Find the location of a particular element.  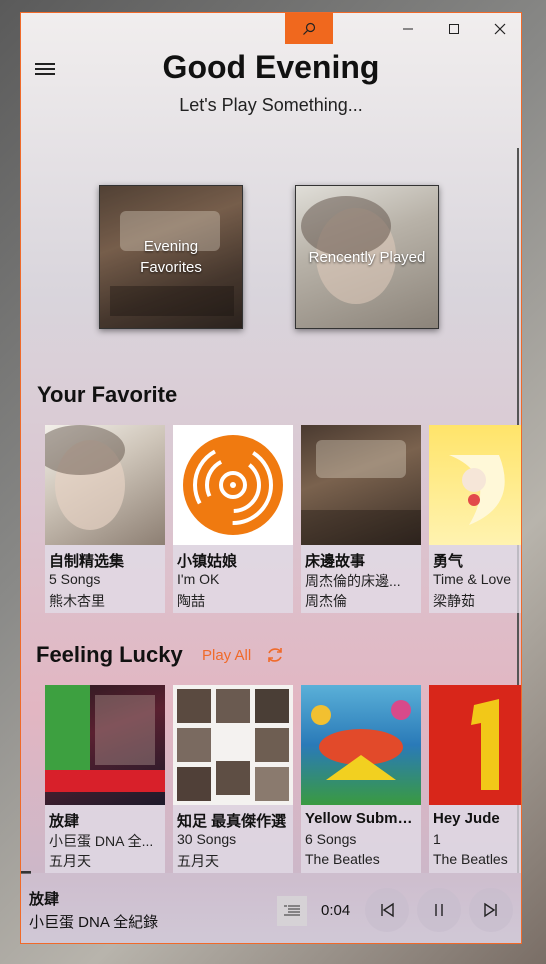

maximize-button is located at coordinates (454, 28).